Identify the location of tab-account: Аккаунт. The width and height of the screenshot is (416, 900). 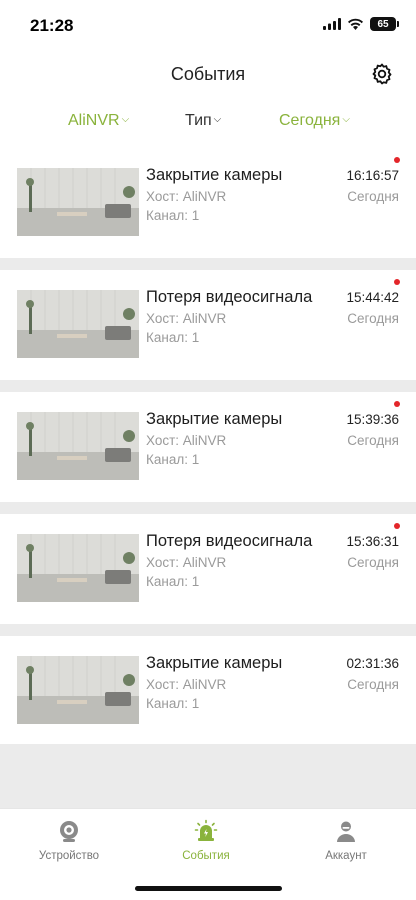
(346, 840).